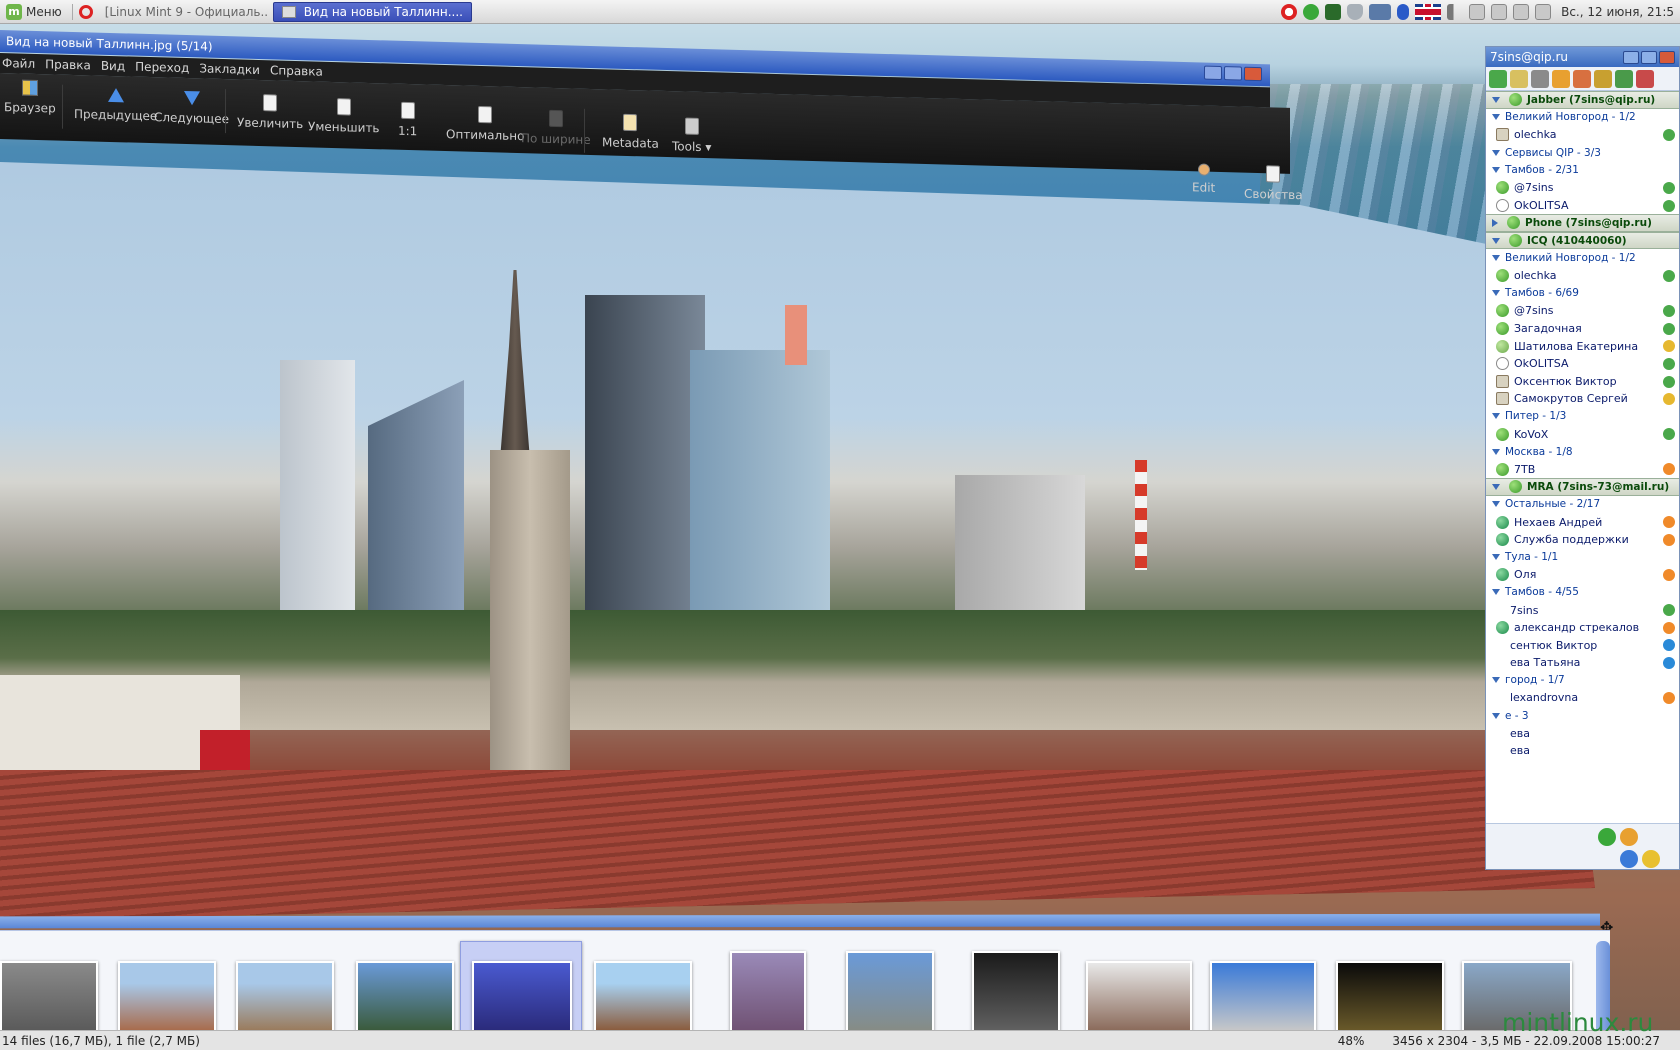  Describe the element at coordinates (1521, 11) in the screenshot. I see `workspace-3-icon` at that location.